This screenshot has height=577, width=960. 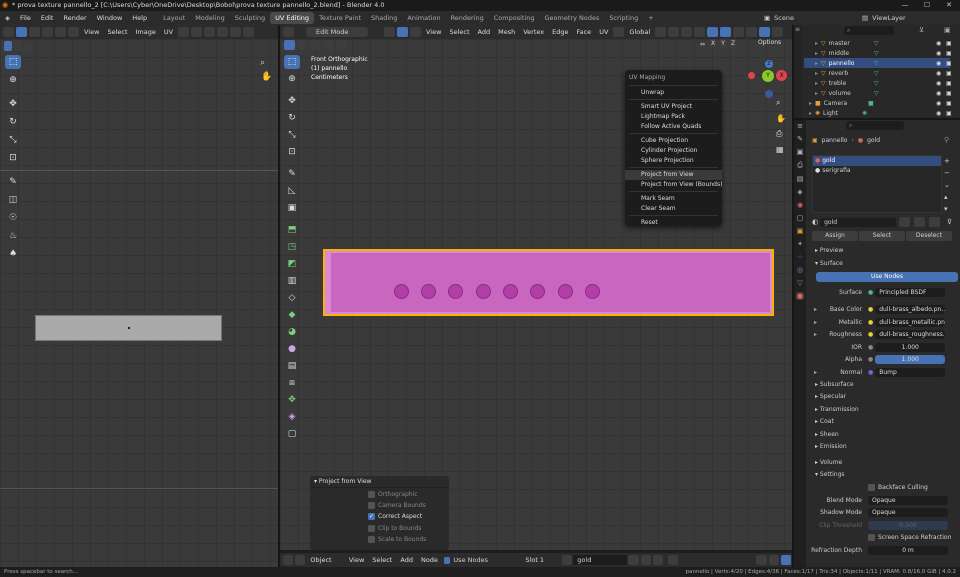 What do you see at coordinates (13, 236) in the screenshot?
I see `relax-tool-icon: ♨` at bounding box center [13, 236].